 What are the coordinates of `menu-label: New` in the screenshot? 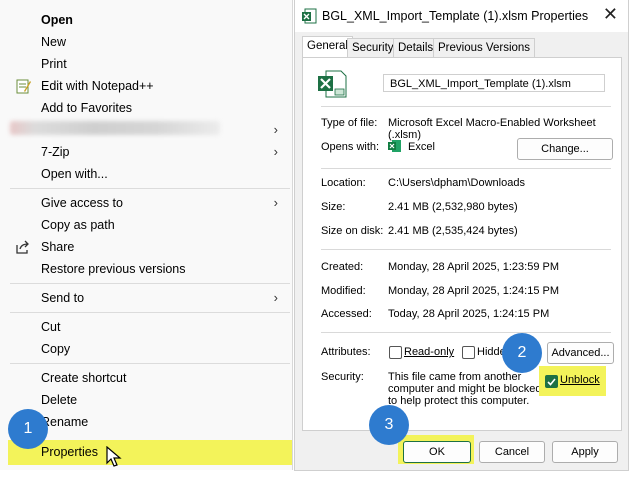 It's located at (54, 42).